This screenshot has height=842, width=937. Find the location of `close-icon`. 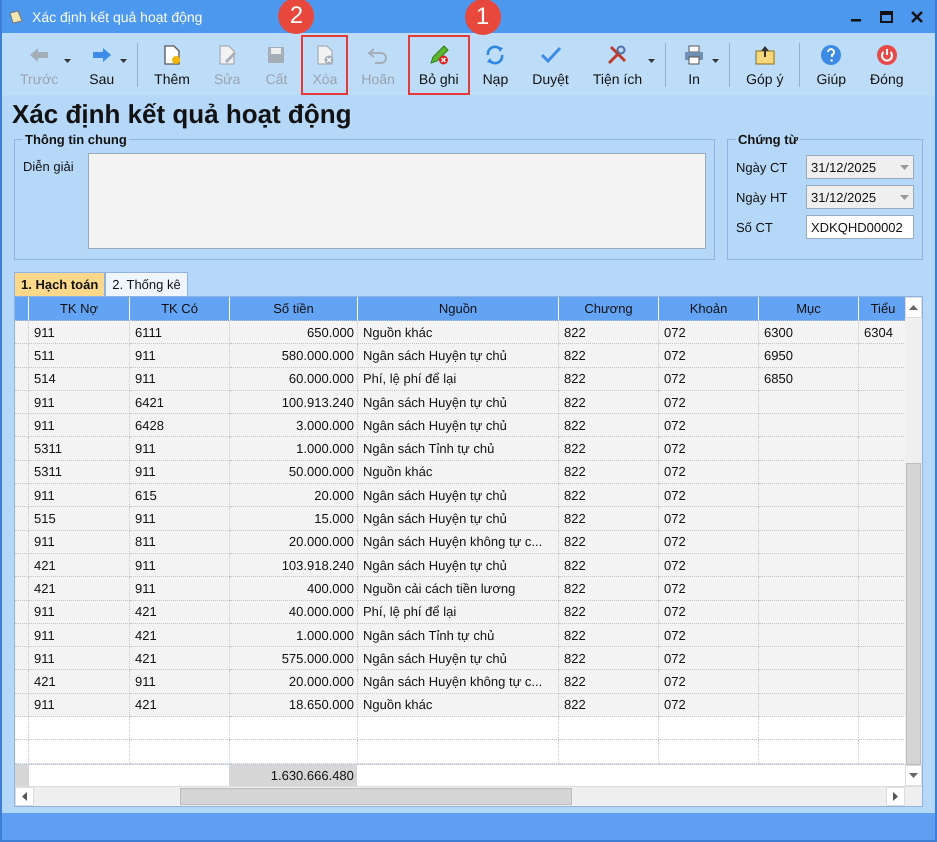

close-icon is located at coordinates (917, 16).